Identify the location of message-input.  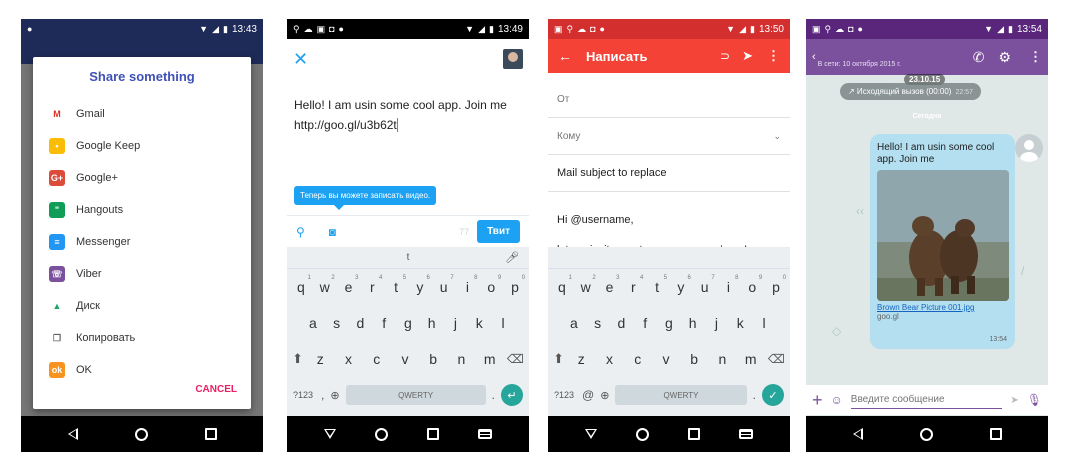
(926, 400).